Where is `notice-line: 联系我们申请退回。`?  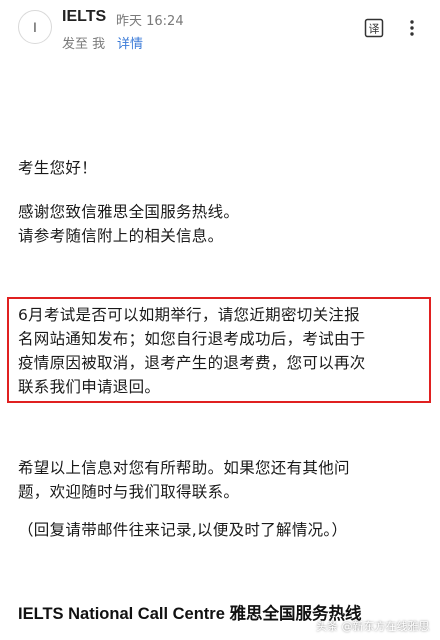 notice-line: 联系我们申请退回。 is located at coordinates (89, 387).